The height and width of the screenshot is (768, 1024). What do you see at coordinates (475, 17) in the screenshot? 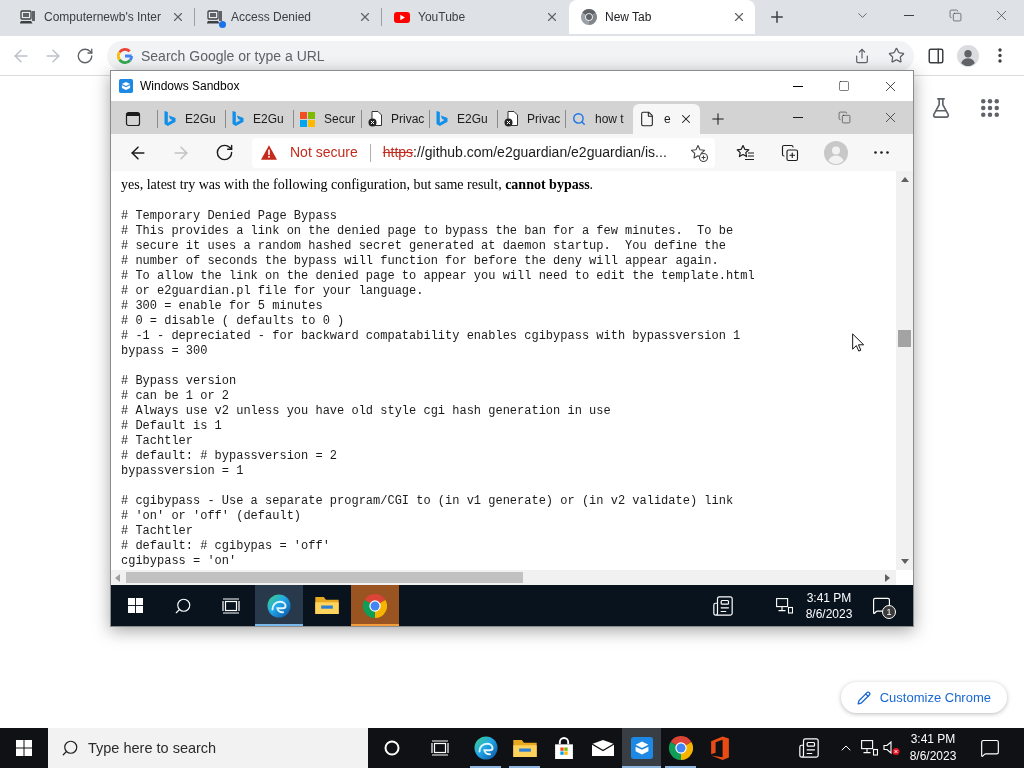
I see `browser-tab: YouTube` at bounding box center [475, 17].